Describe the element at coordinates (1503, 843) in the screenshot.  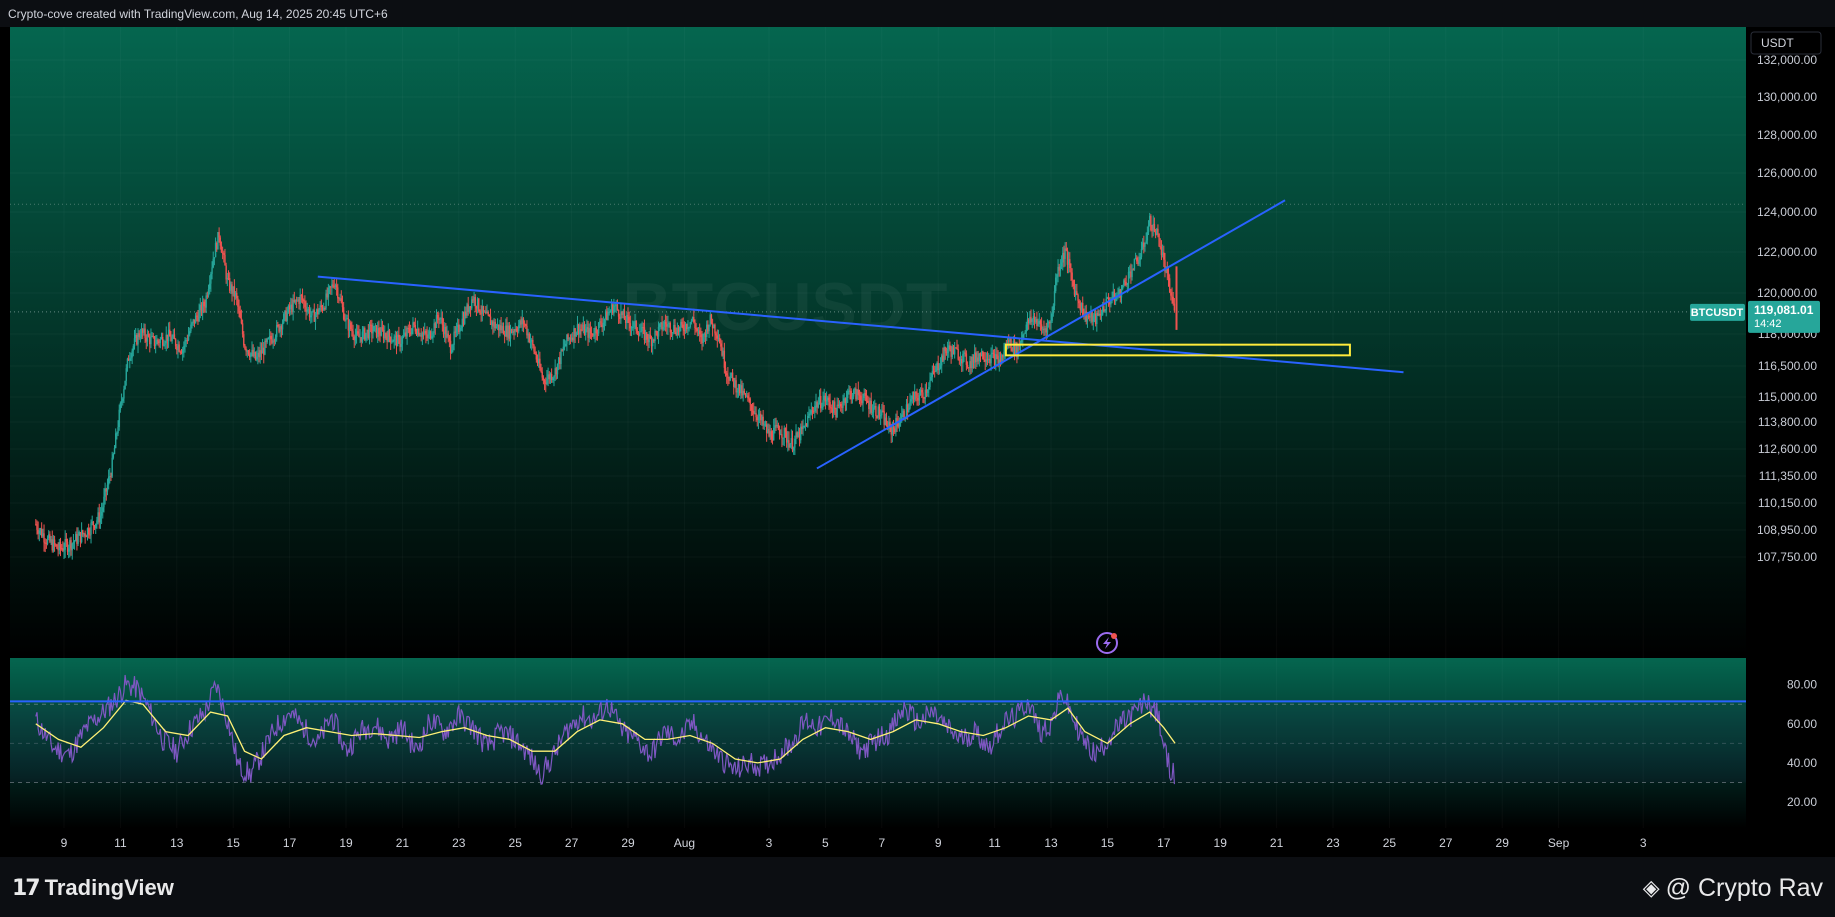
I see `x-tick-label: 29` at that location.